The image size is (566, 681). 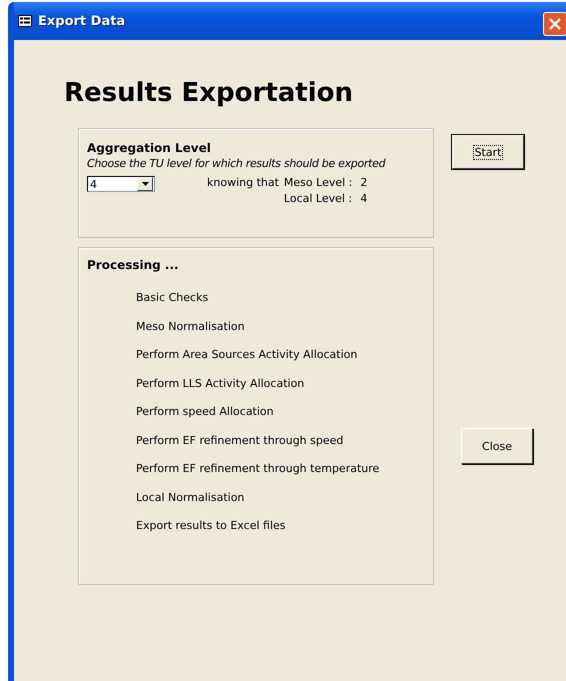 I want to click on step-label: Perform speed Allocation, so click(x=205, y=411).